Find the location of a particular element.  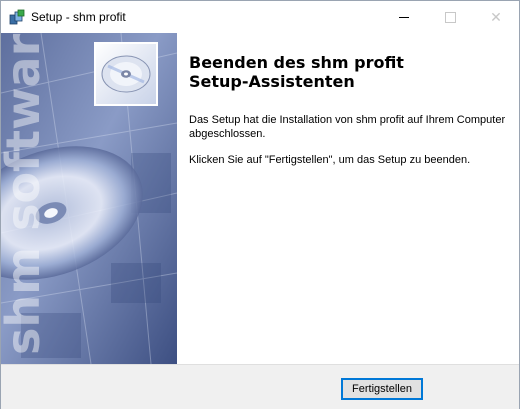

title-bar: Setup - shm profit ✕ is located at coordinates (260, 17).